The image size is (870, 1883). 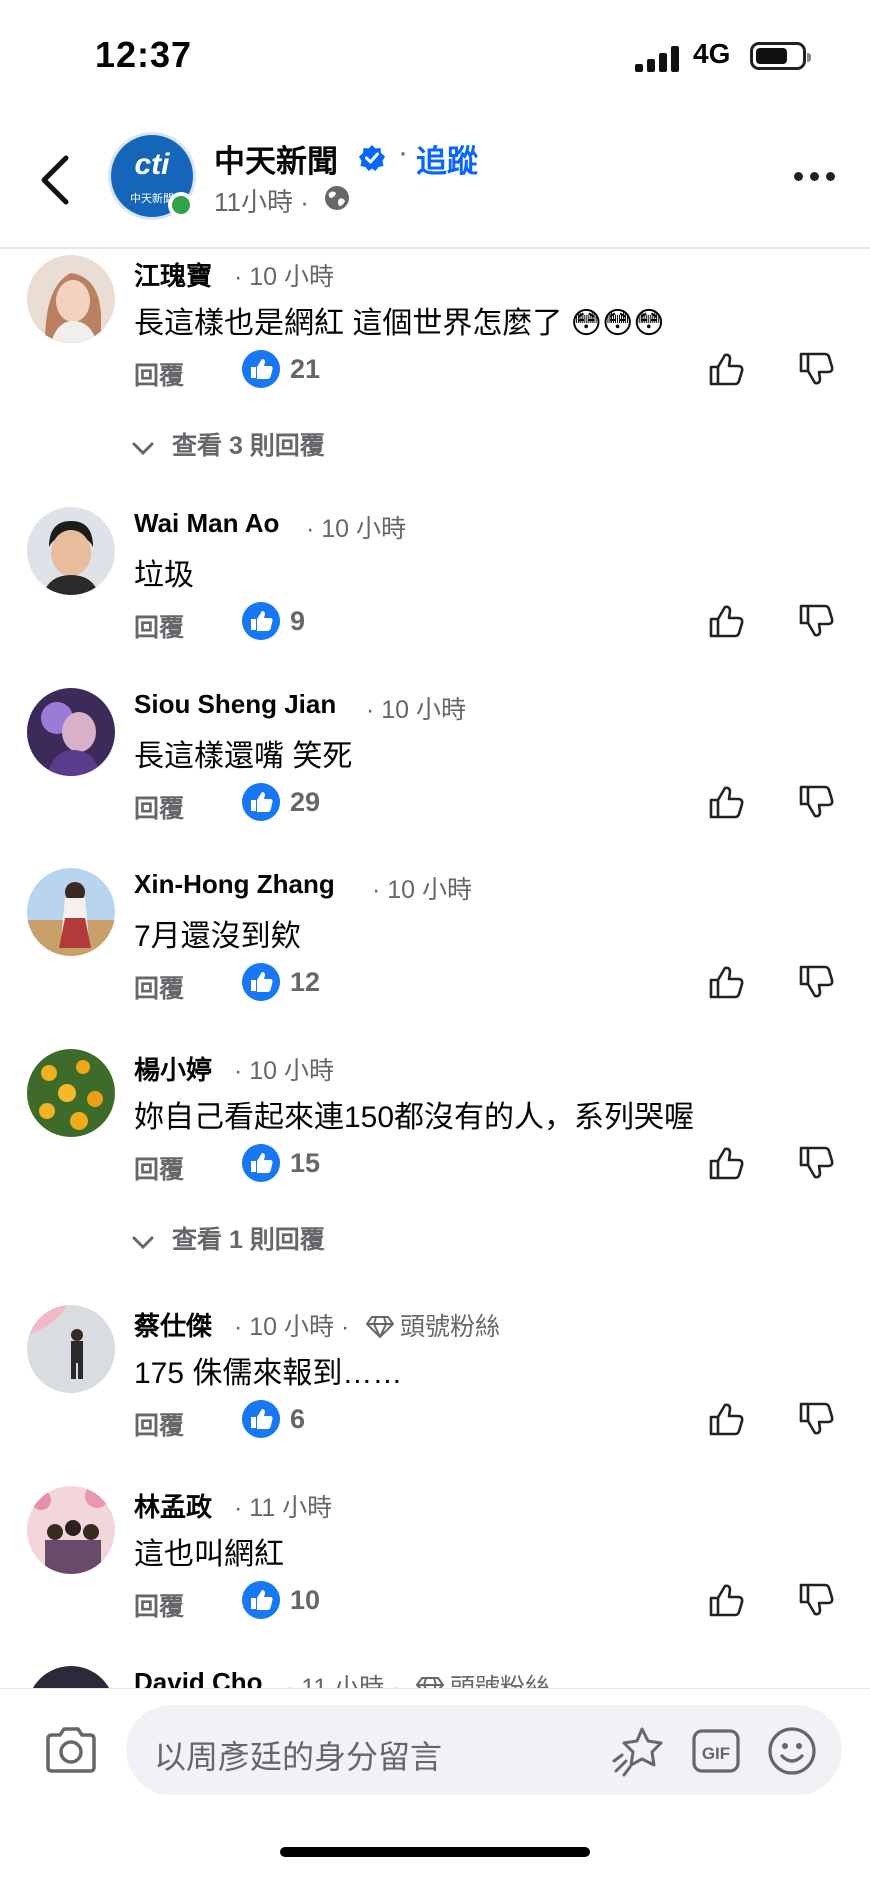 What do you see at coordinates (173, 1505) in the screenshot?
I see `comment-author: 林孟政` at bounding box center [173, 1505].